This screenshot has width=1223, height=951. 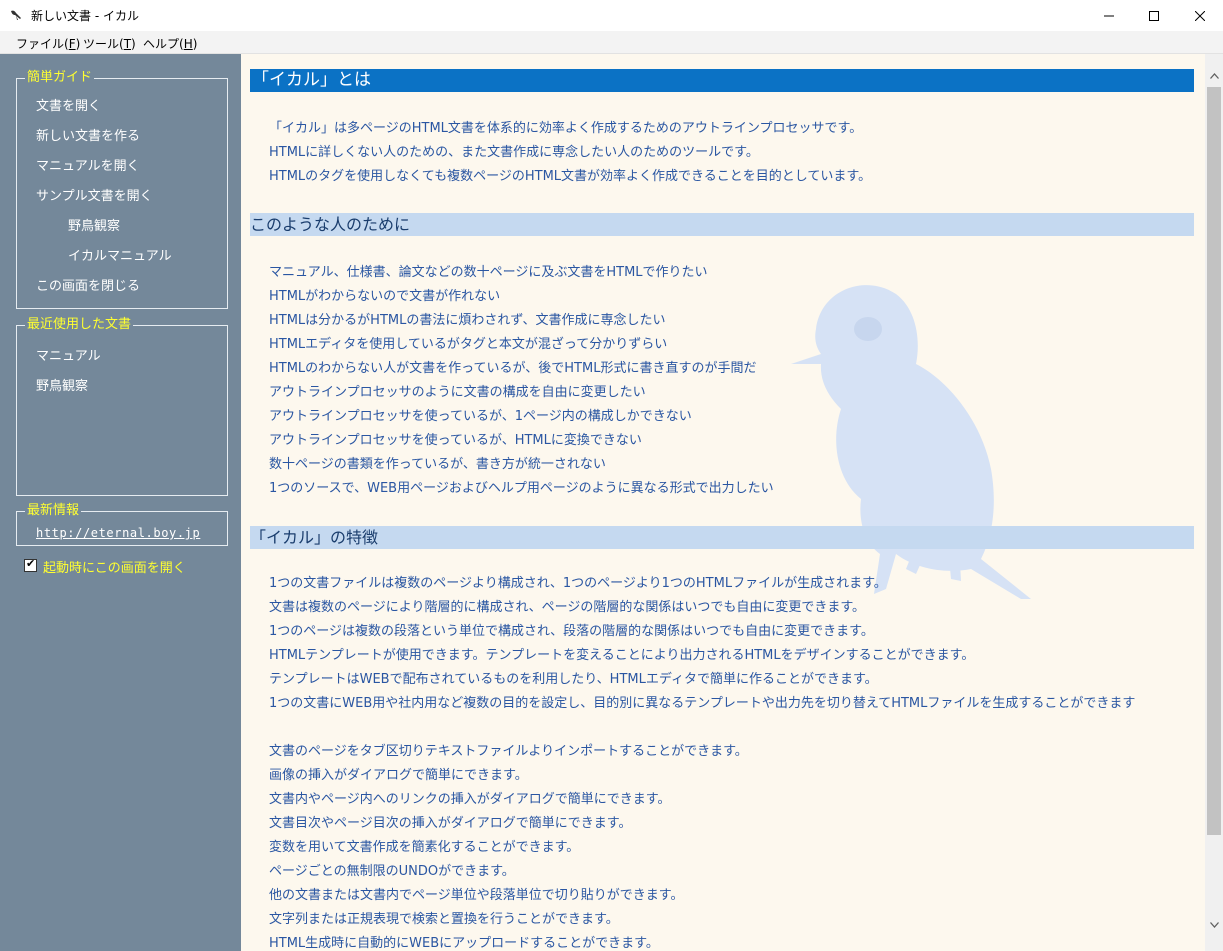 I want to click on target-line-5: HTMLのわからない人が文書を作っているが、後でHTML形式に書き直すのが手間だ, so click(x=513, y=368).